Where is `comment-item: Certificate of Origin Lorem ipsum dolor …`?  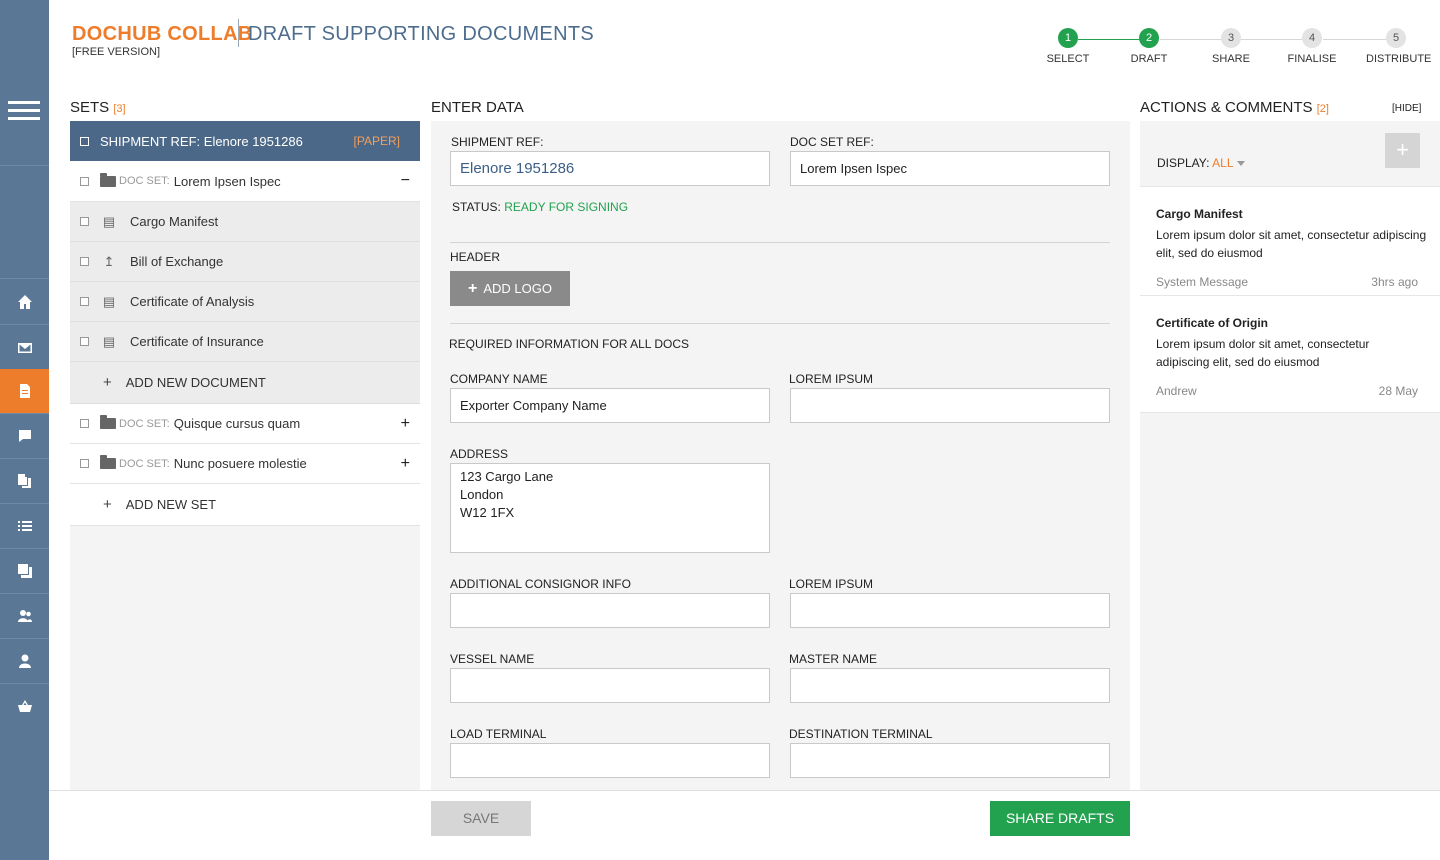 comment-item: Certificate of Origin Lorem ipsum dolor … is located at coordinates (1290, 354).